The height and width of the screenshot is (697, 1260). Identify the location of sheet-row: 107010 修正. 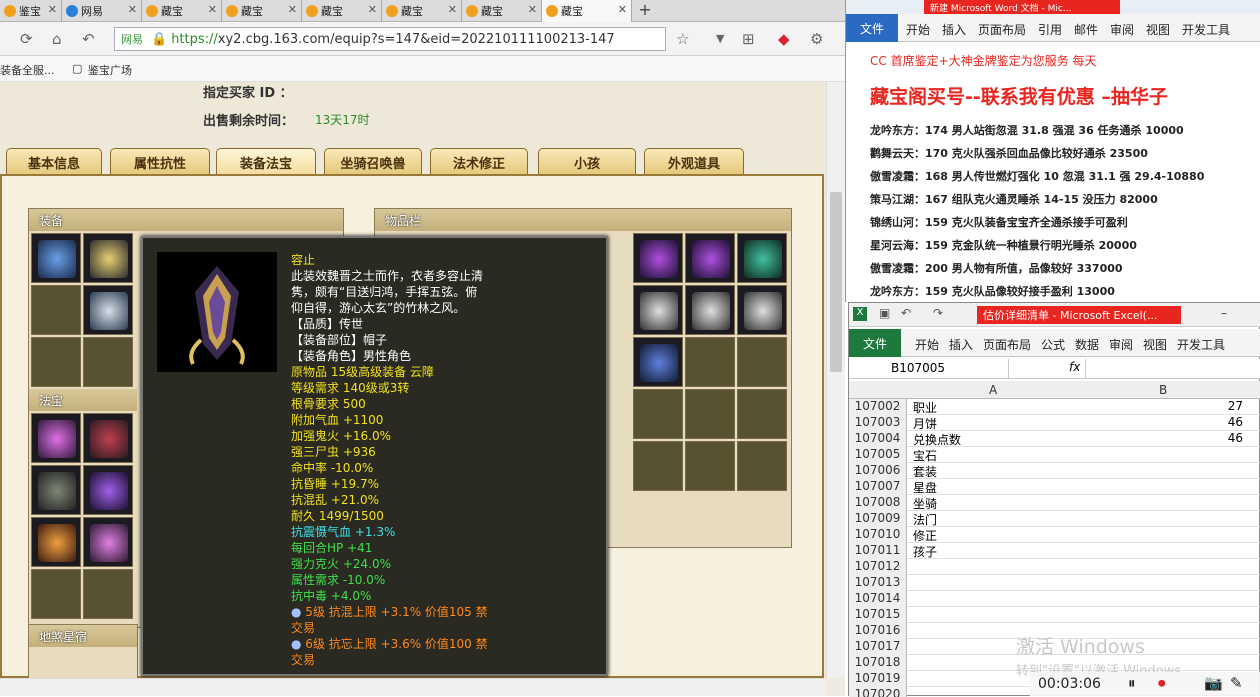
(1054, 535).